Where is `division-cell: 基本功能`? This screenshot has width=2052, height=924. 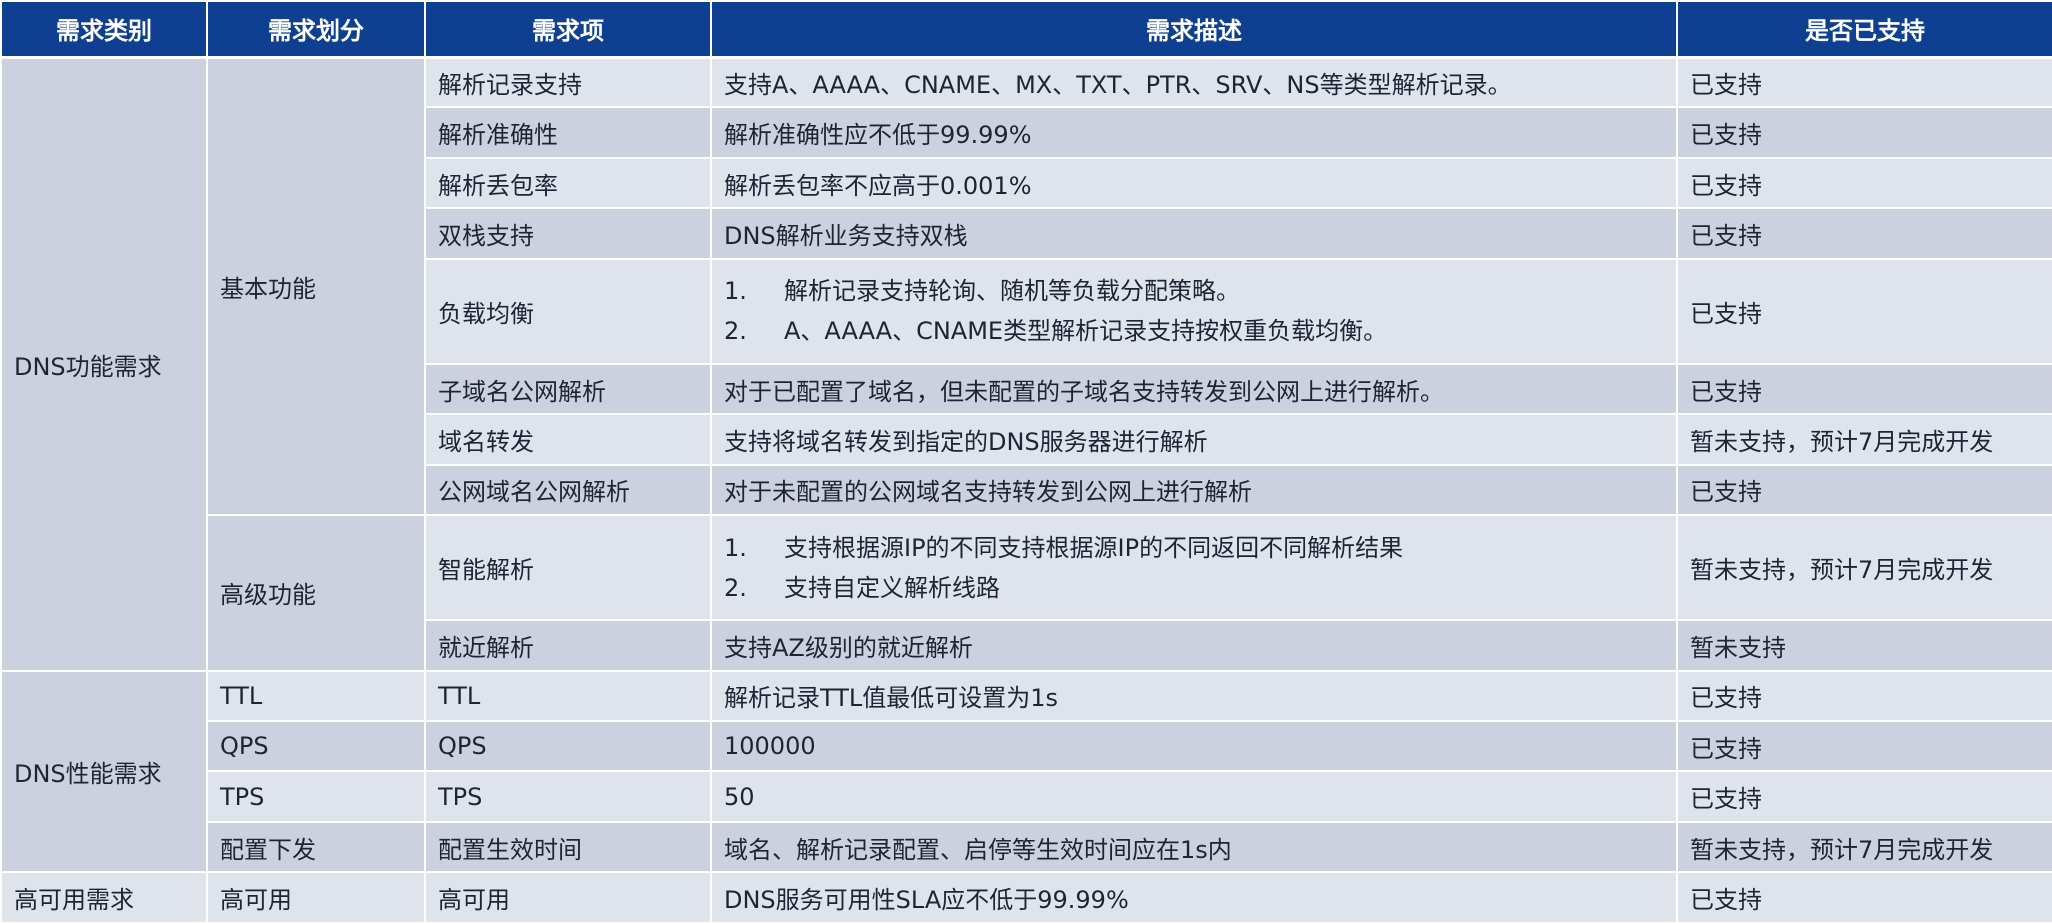
division-cell: 基本功能 is located at coordinates (316, 286).